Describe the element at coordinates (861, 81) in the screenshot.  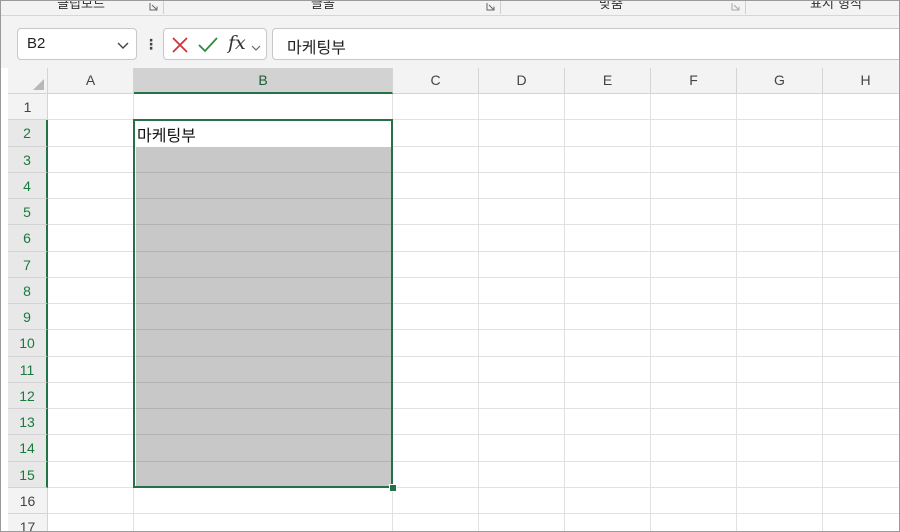
I see `column-header-h: H` at that location.